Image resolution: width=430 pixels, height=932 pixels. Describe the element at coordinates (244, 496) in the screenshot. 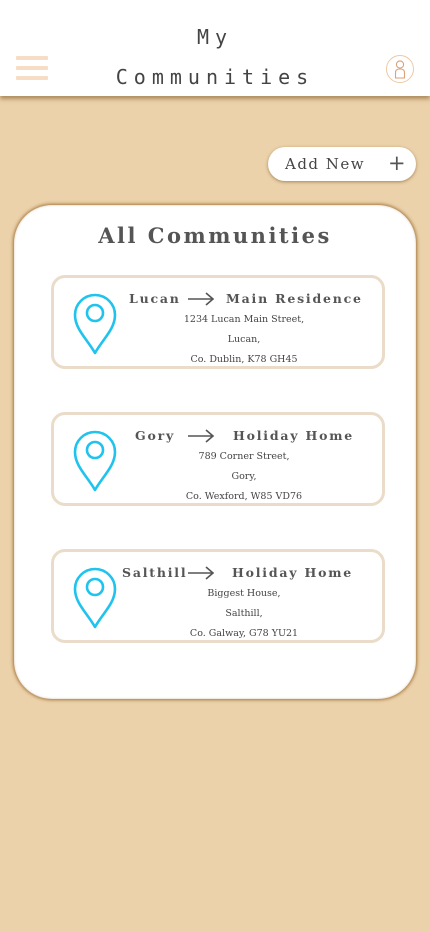

I see `address-line3: Co. Wexford, W85 VD76` at that location.